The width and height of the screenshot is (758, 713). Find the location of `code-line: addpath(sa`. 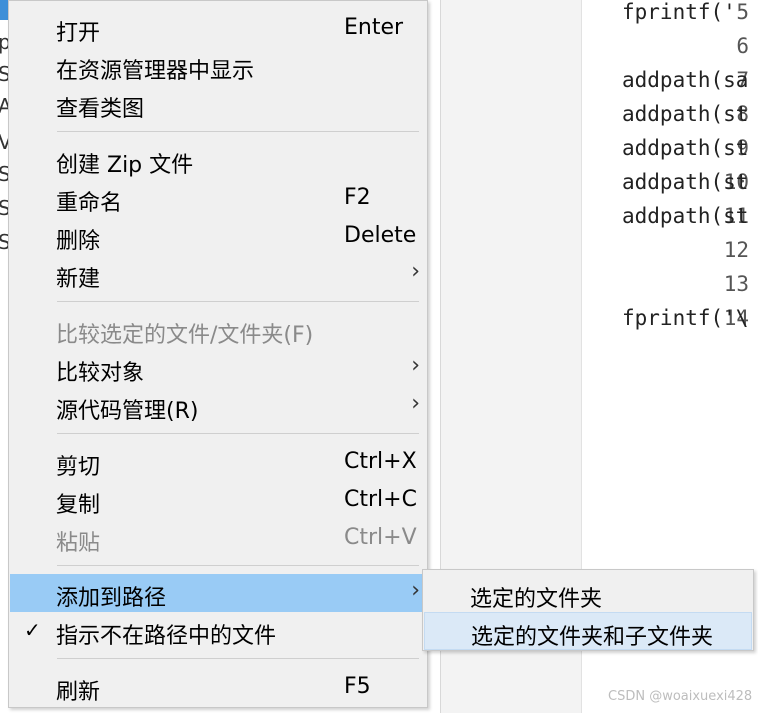

code-line: addpath(sa is located at coordinates (685, 80).